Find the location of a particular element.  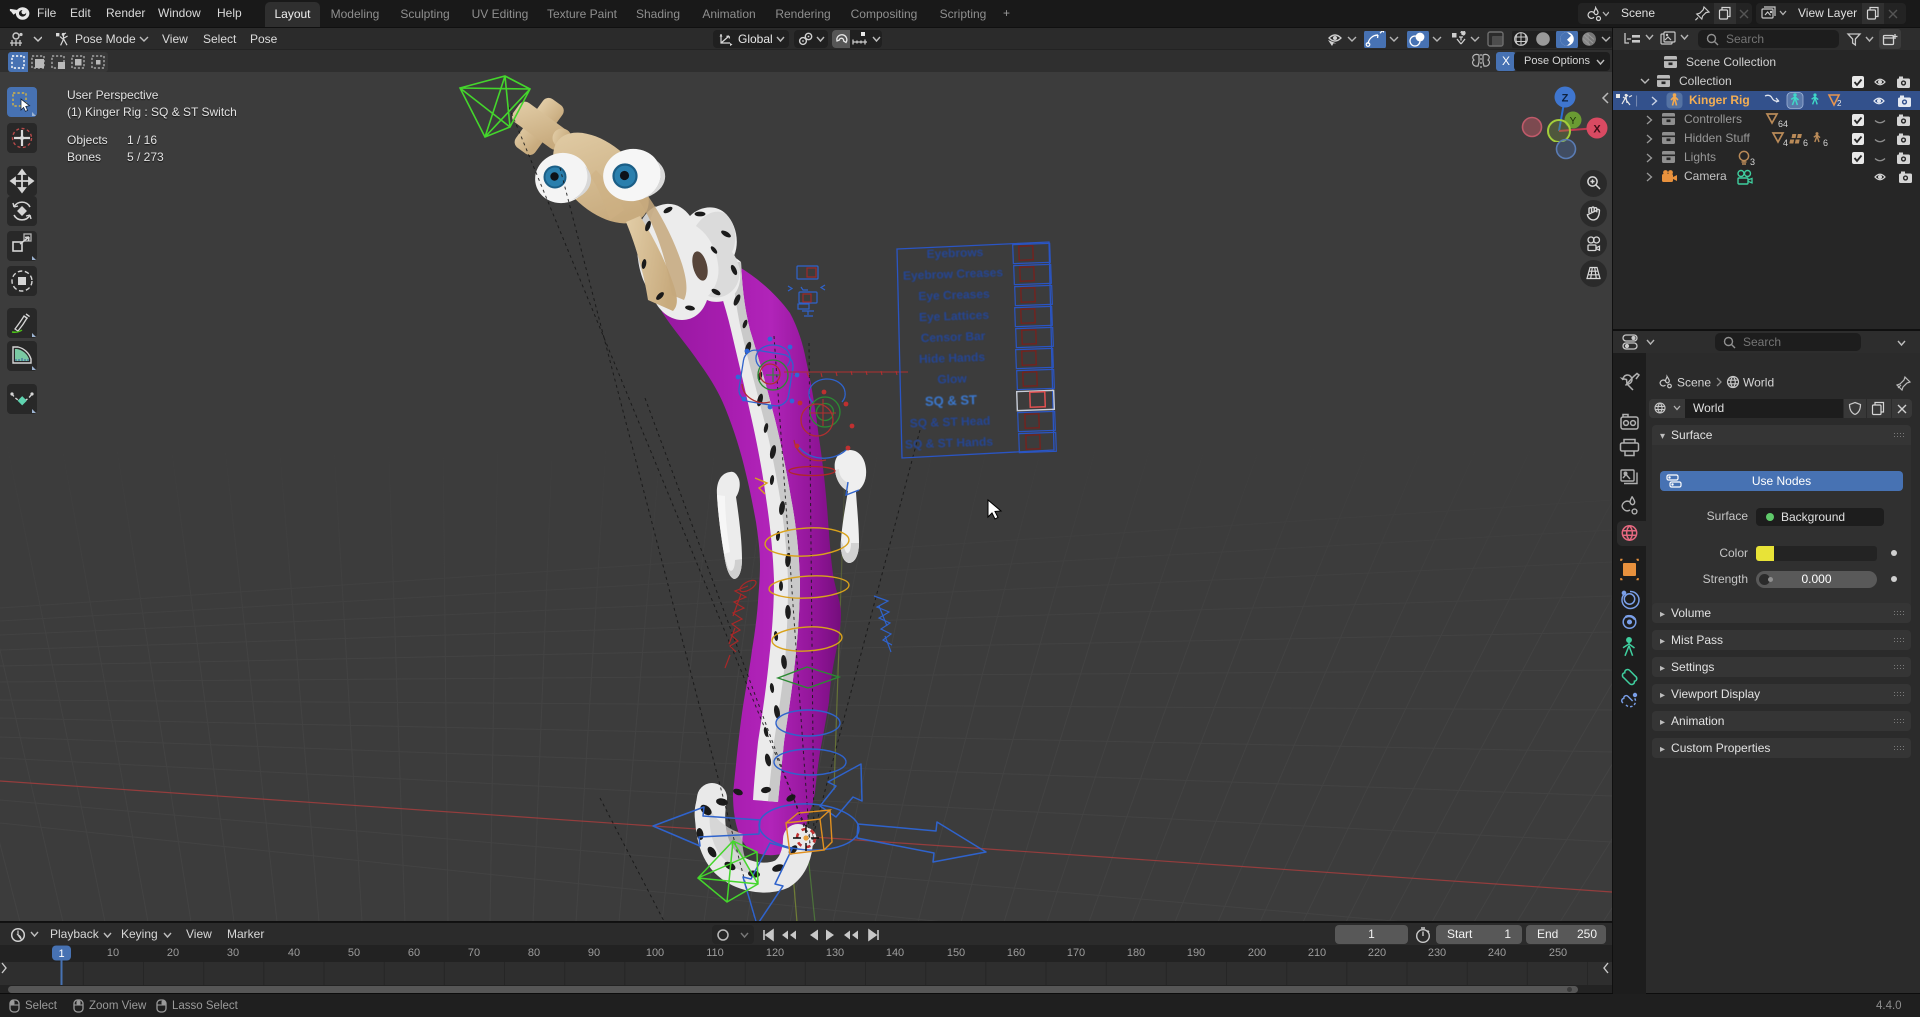

svg-text: Eye Lattices is located at coordinates (954, 316).